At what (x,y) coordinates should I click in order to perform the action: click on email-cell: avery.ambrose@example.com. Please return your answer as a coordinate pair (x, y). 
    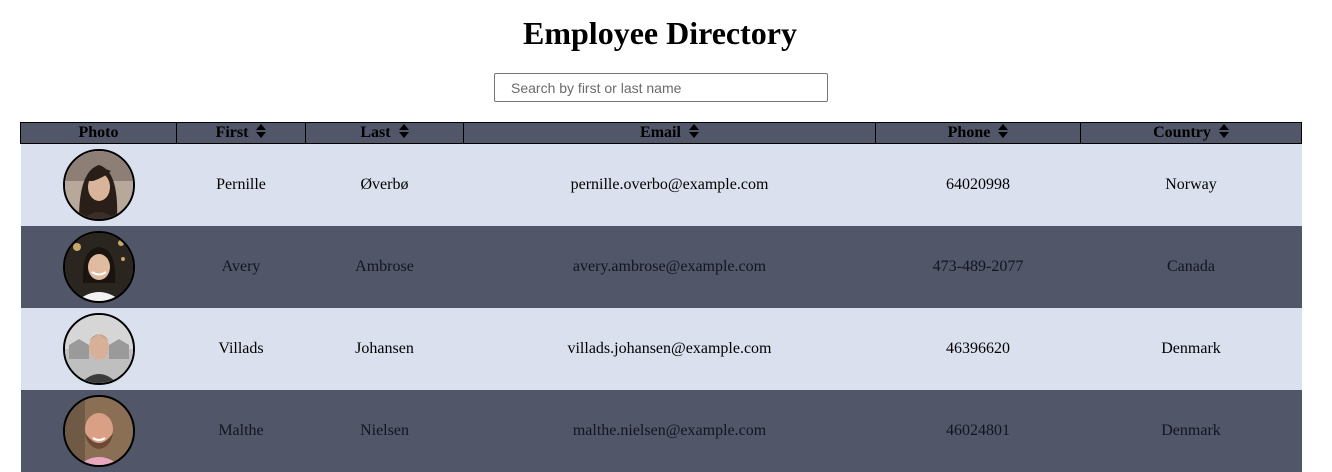
    Looking at the image, I should click on (669, 267).